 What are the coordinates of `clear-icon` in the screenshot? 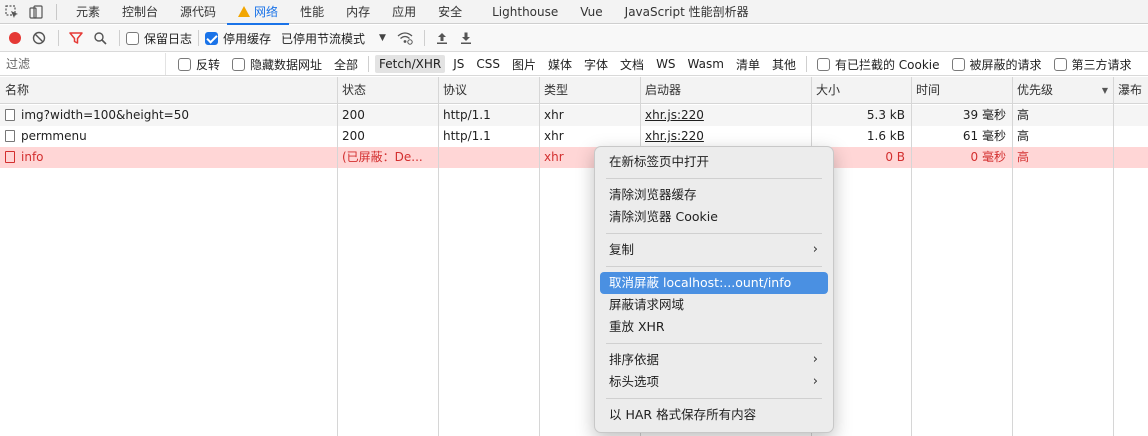 It's located at (39, 38).